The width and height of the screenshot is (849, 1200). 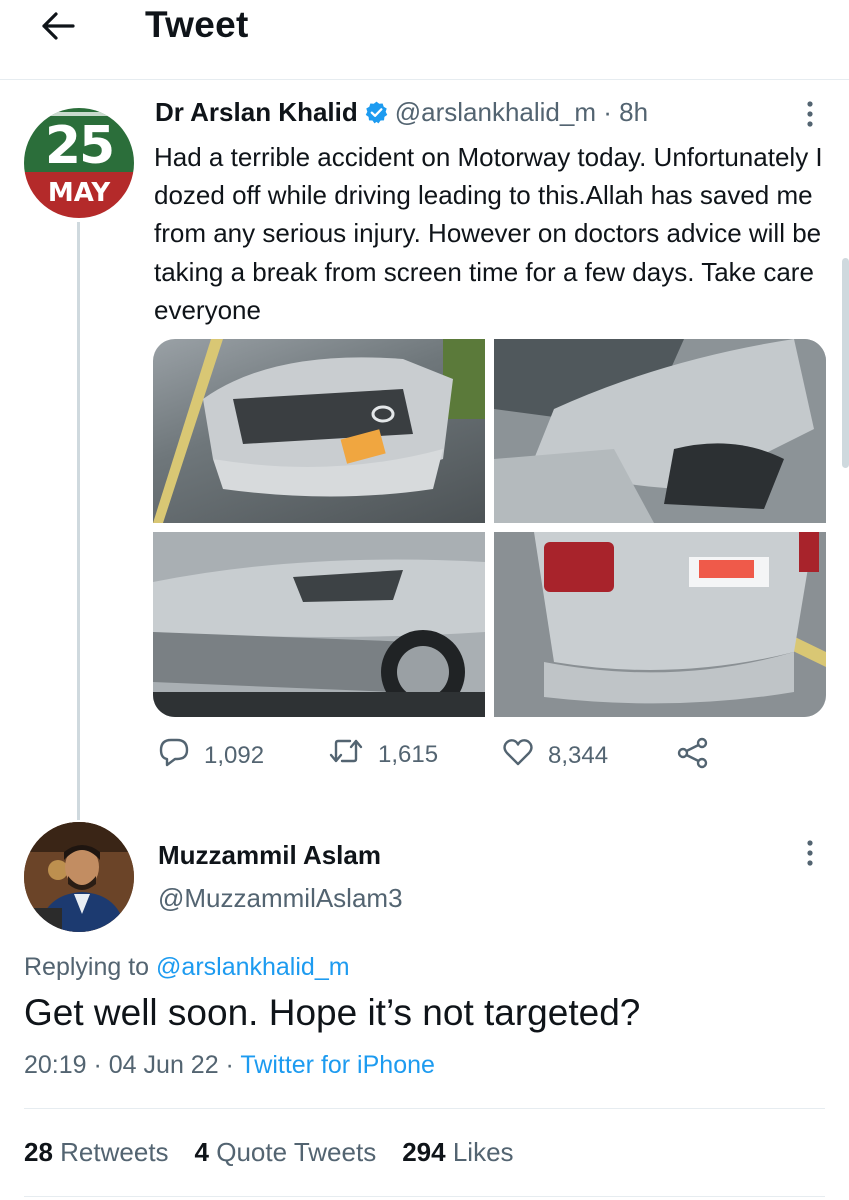 I want to click on tweet-time: 8h, so click(x=633, y=112).